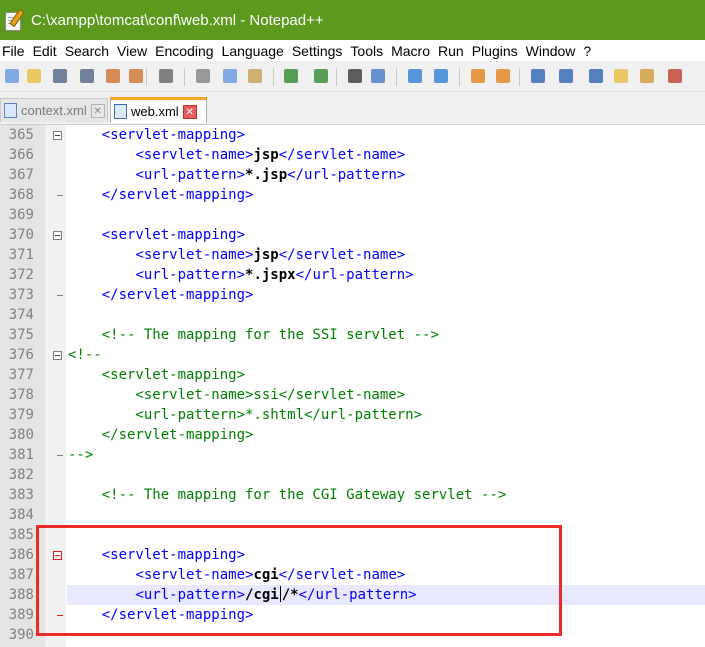  Describe the element at coordinates (21, 375) in the screenshot. I see `line-number: 377` at that location.